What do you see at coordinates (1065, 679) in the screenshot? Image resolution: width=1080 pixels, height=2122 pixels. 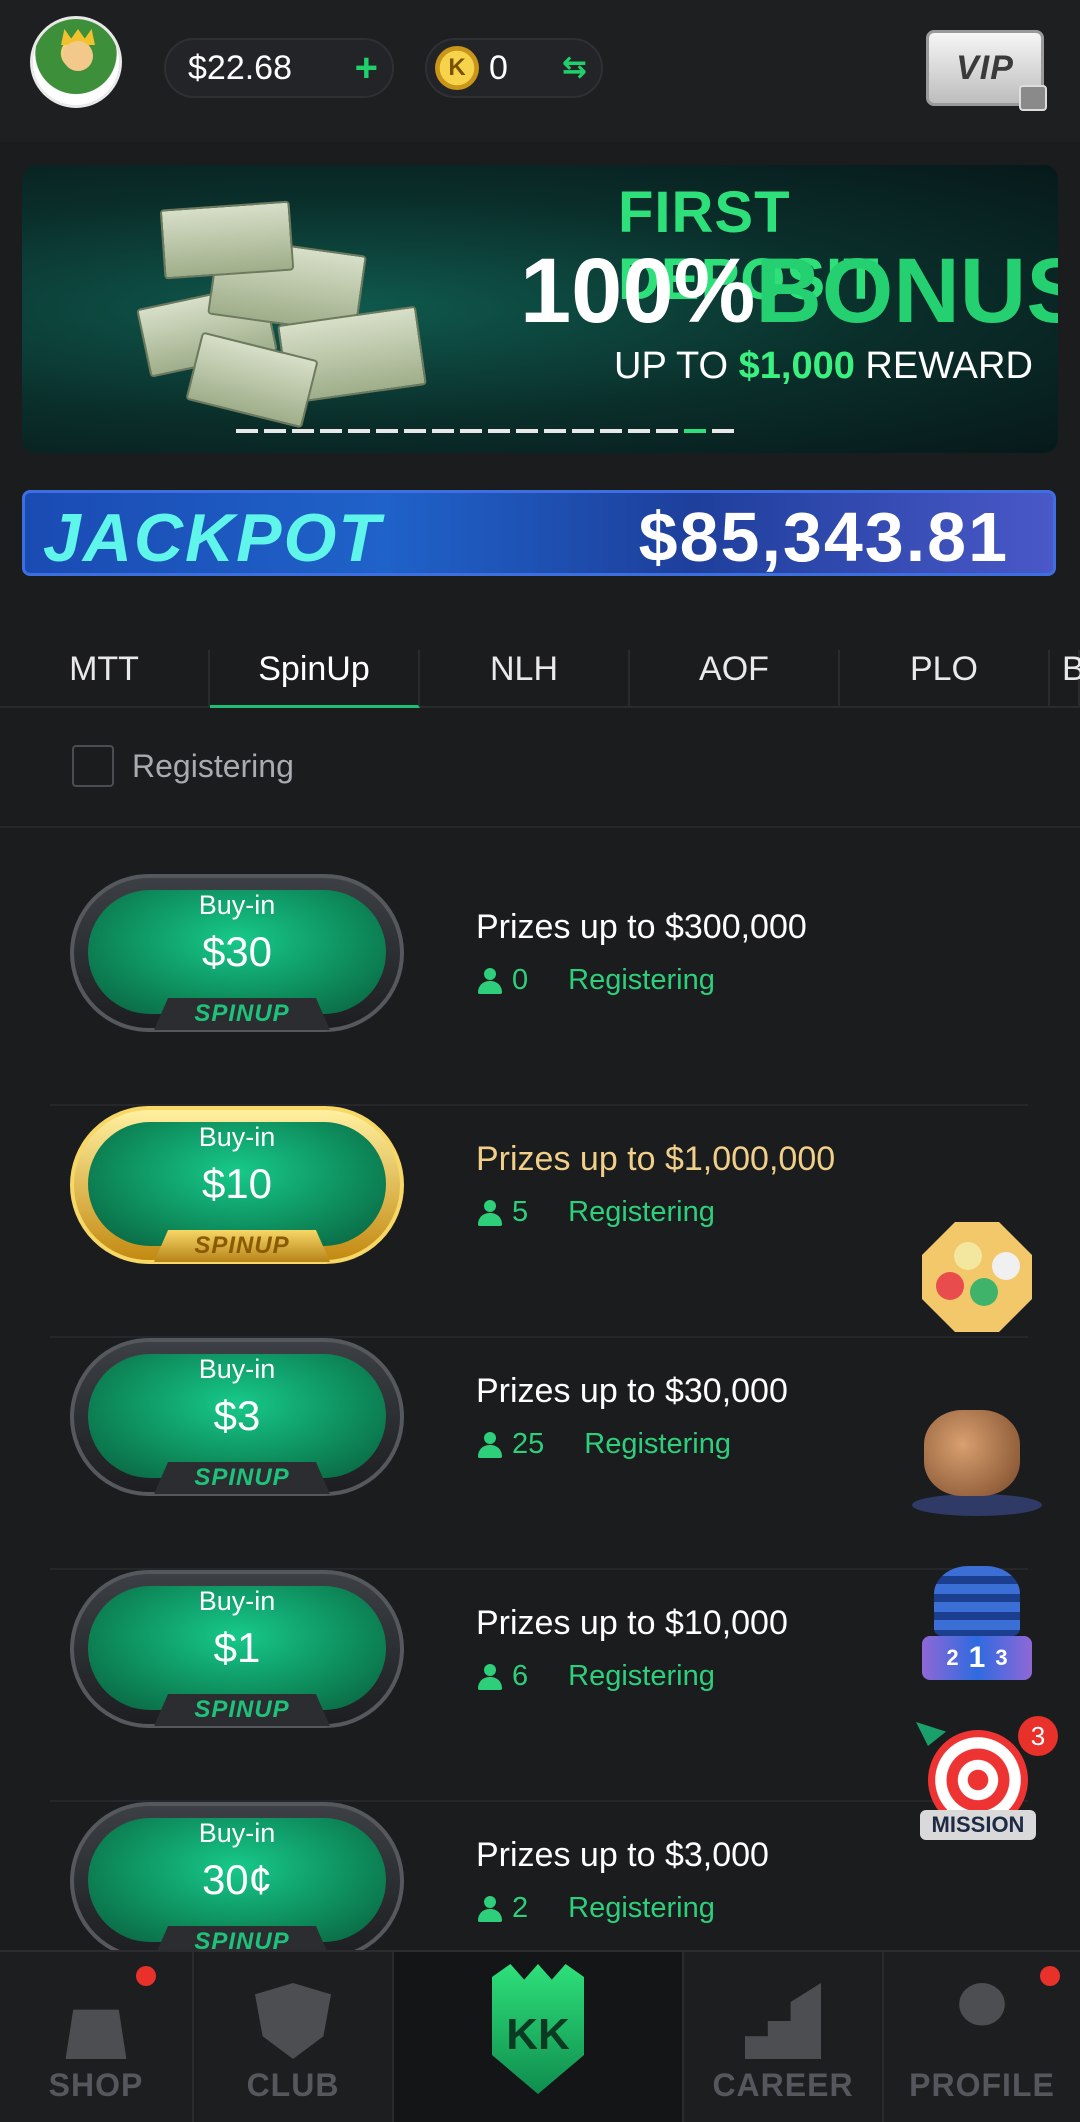 I see `tab-more: B` at bounding box center [1065, 679].